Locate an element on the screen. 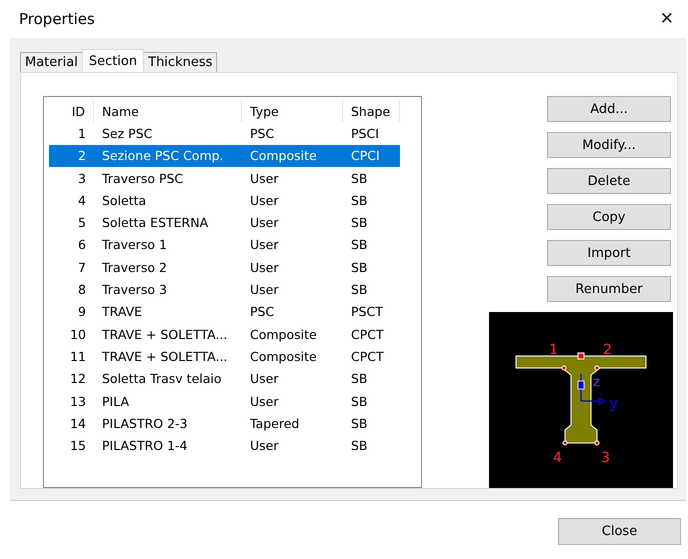 The height and width of the screenshot is (559, 688). id-cell-text: 6 is located at coordinates (82, 244).